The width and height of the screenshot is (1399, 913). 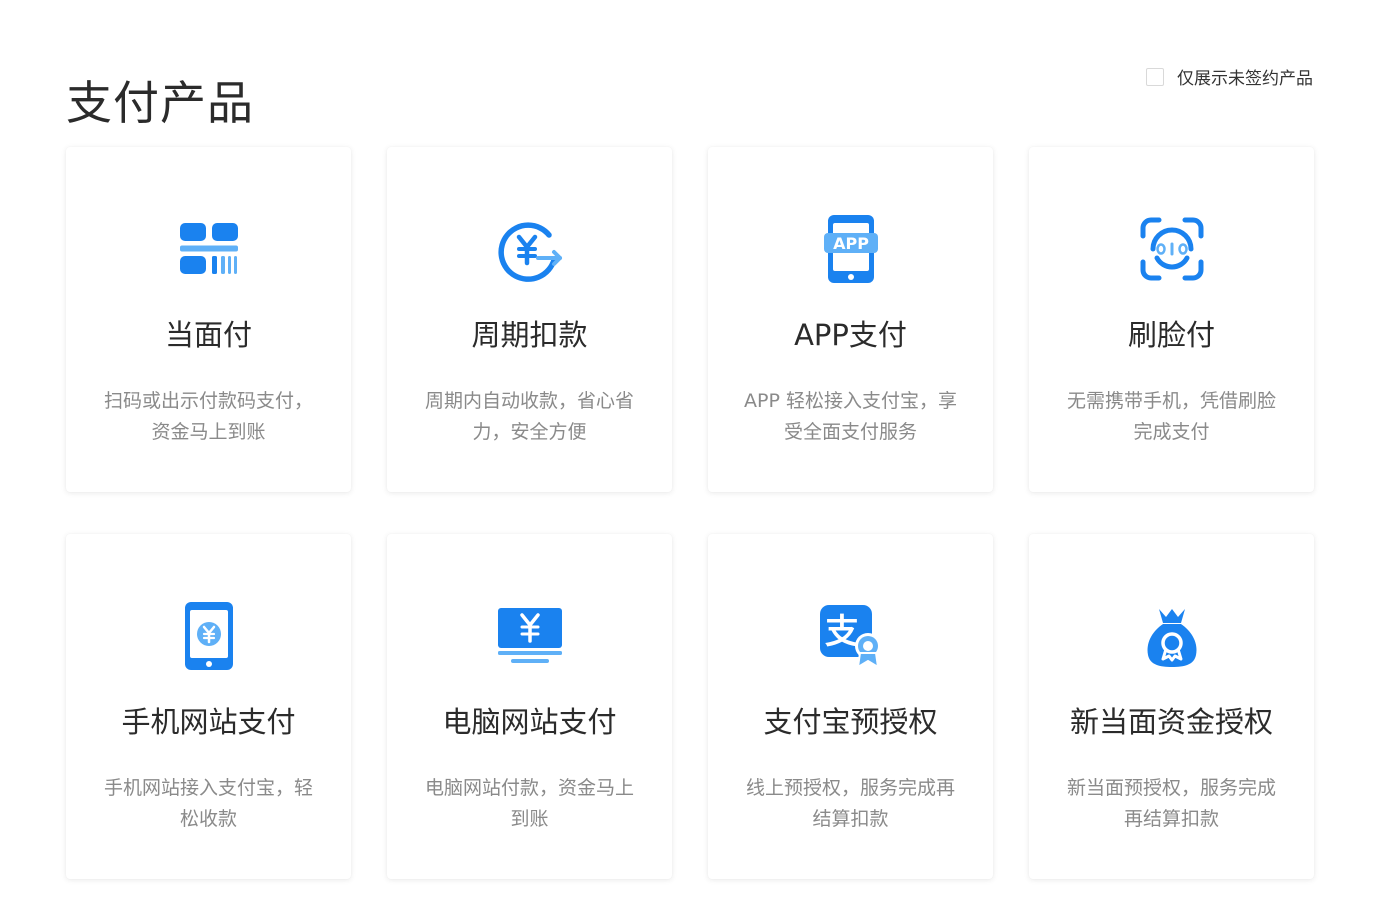 I want to click on product-name: 支付宝预授权, so click(x=850, y=722).